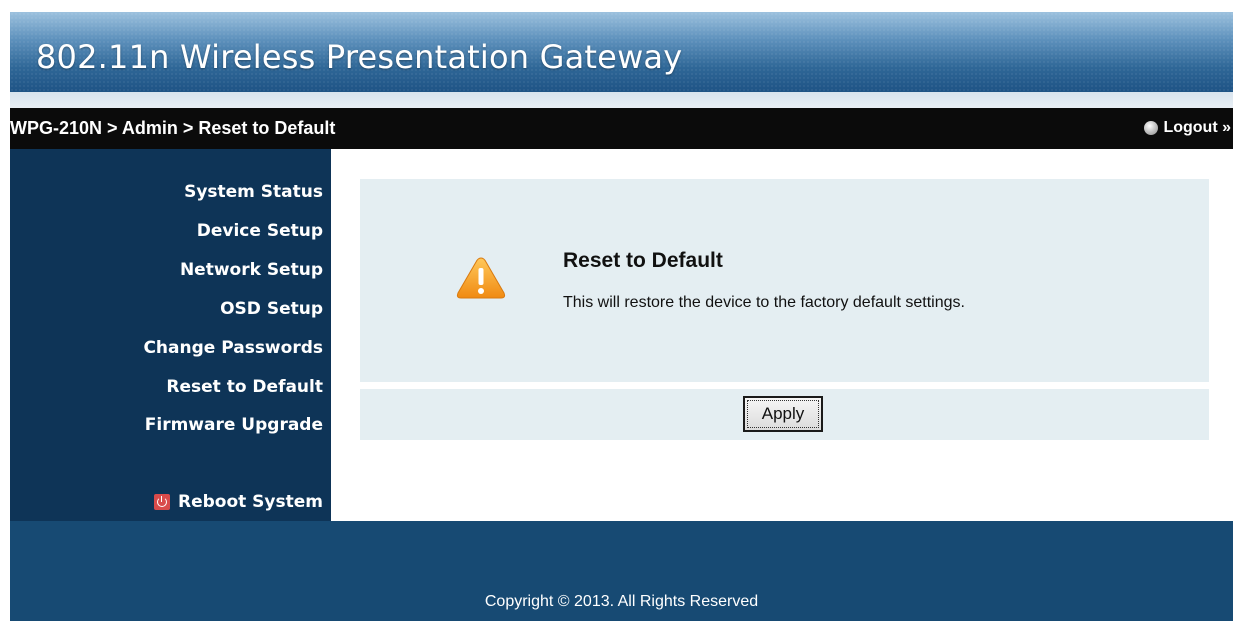  What do you see at coordinates (253, 192) in the screenshot?
I see `sidebar-item-system-status: System Status` at bounding box center [253, 192].